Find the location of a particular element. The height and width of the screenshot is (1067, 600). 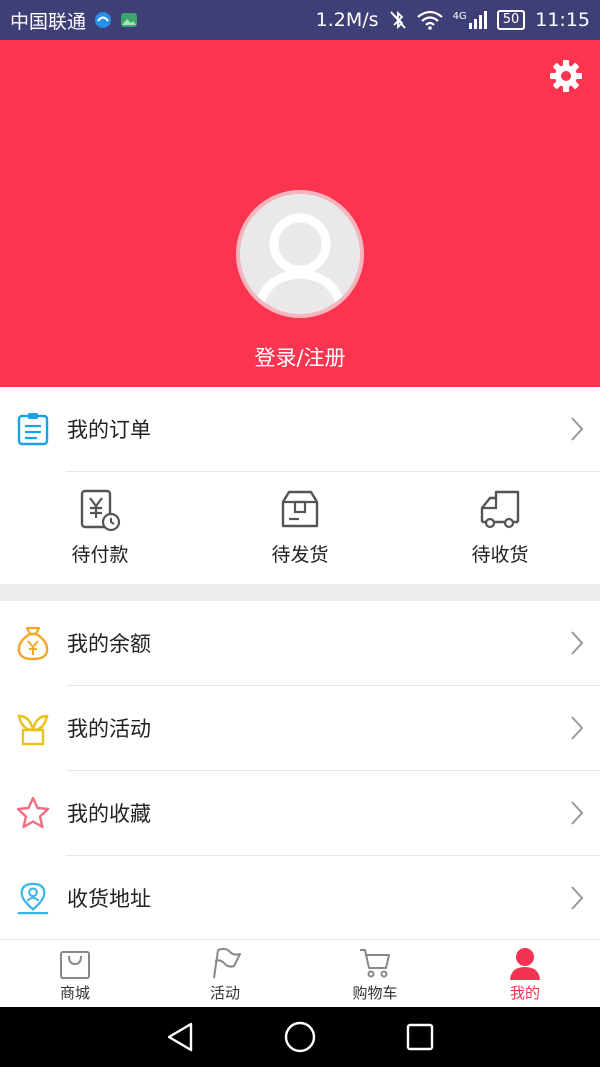

bottom-tab-bar: 商城 活动 购物车 我的 is located at coordinates (300, 973).